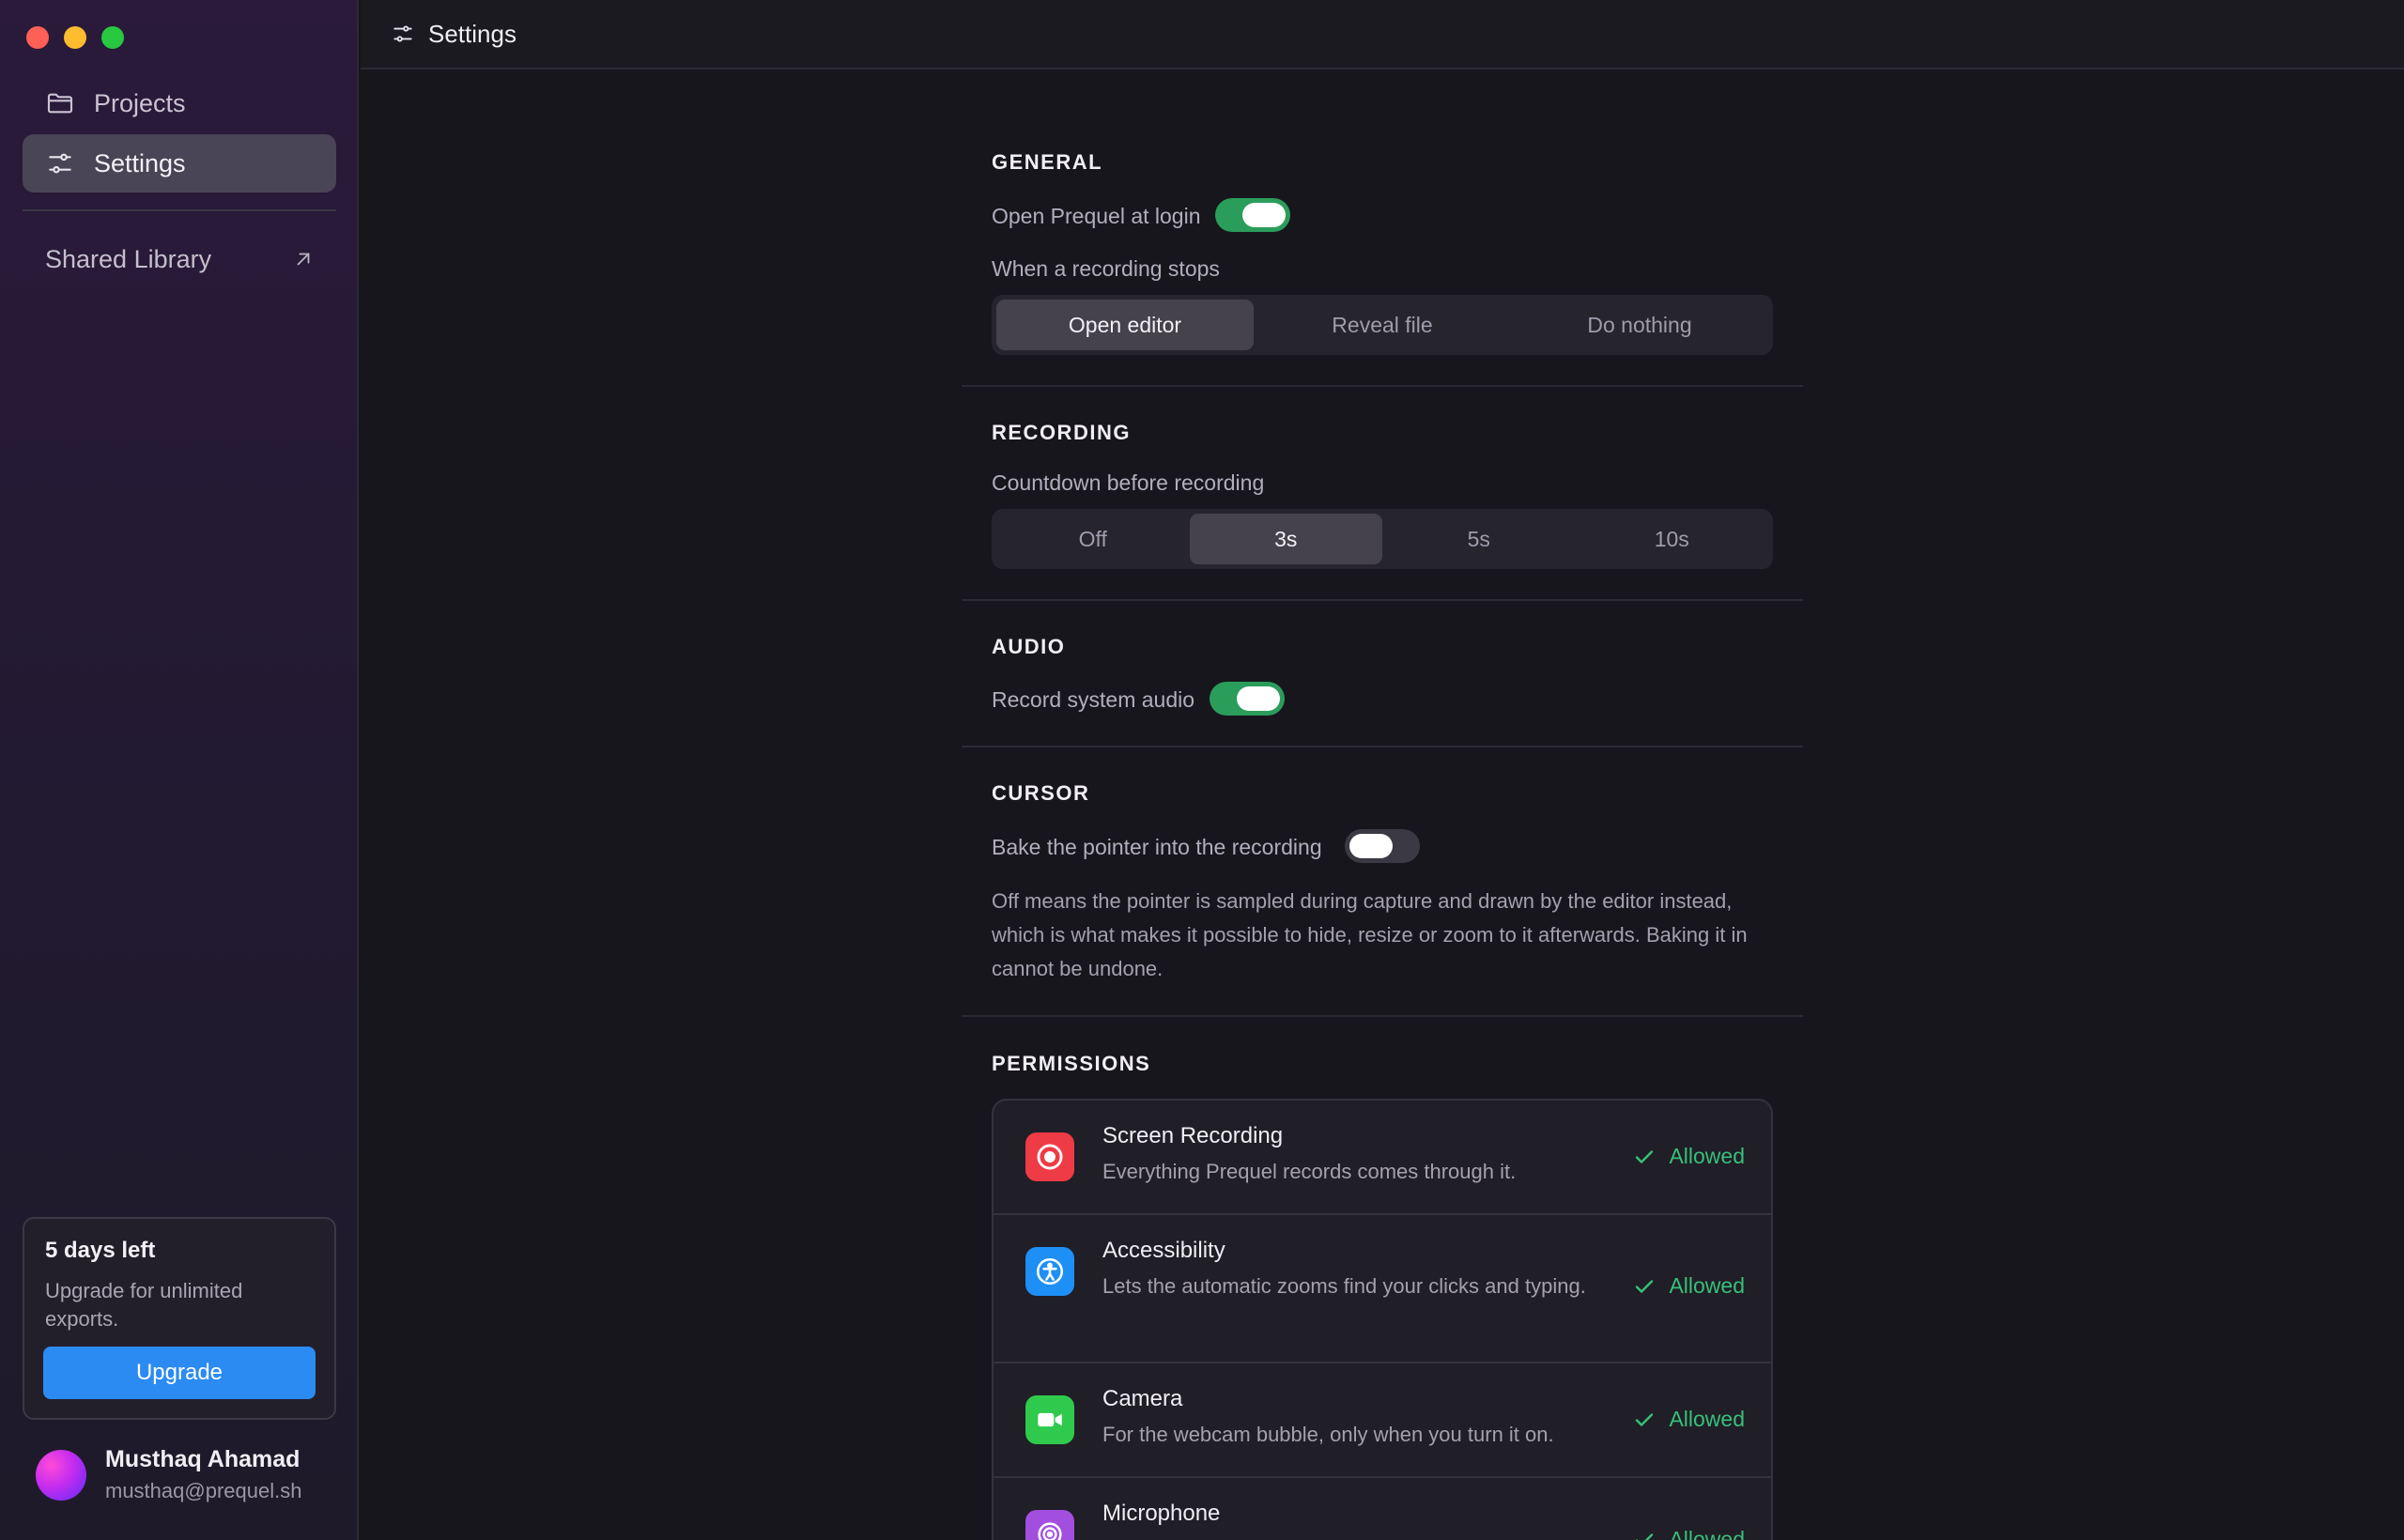 Image resolution: width=2404 pixels, height=1540 pixels. Describe the element at coordinates (1382, 34) in the screenshot. I see `title-bar: Settings` at that location.